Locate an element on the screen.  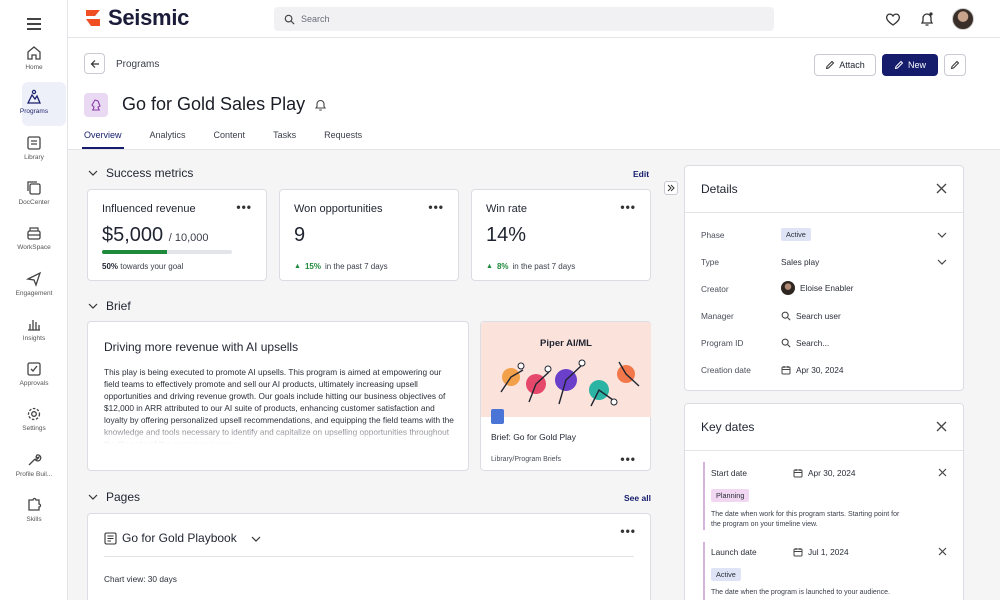
tab-tasks: Tasks is located at coordinates (284, 138).